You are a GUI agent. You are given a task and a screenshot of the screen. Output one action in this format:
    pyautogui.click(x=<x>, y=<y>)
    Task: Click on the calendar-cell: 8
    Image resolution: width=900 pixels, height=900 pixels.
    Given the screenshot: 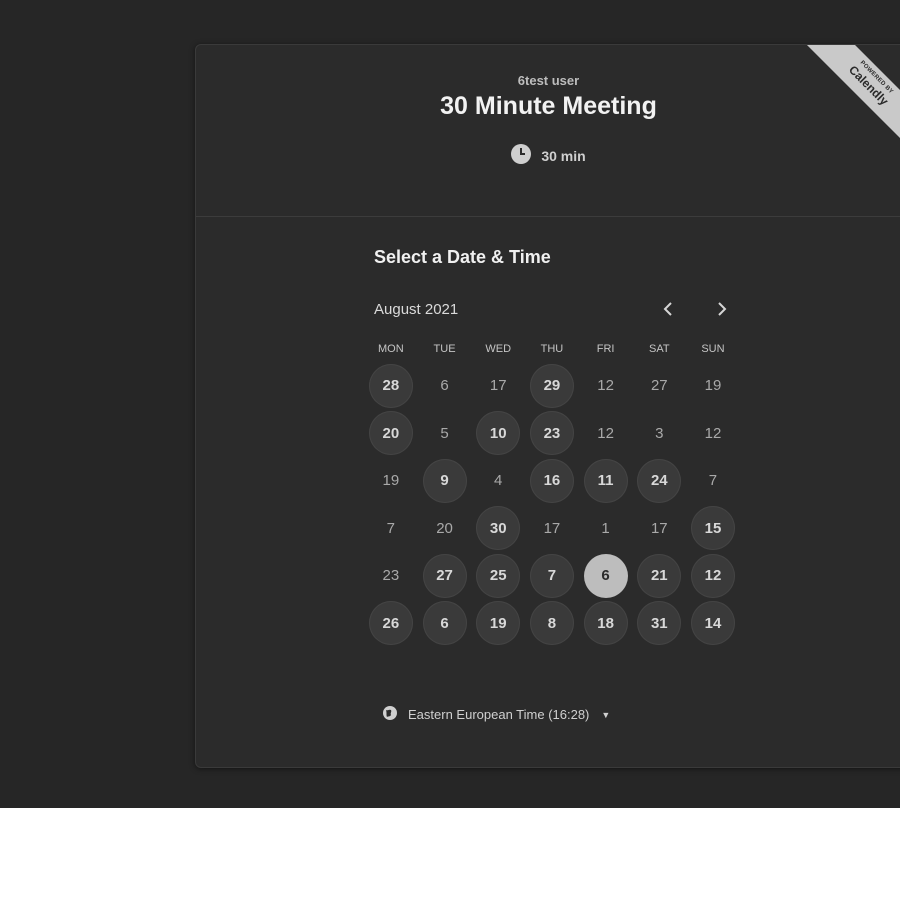 What is the action you would take?
    pyautogui.click(x=552, y=624)
    